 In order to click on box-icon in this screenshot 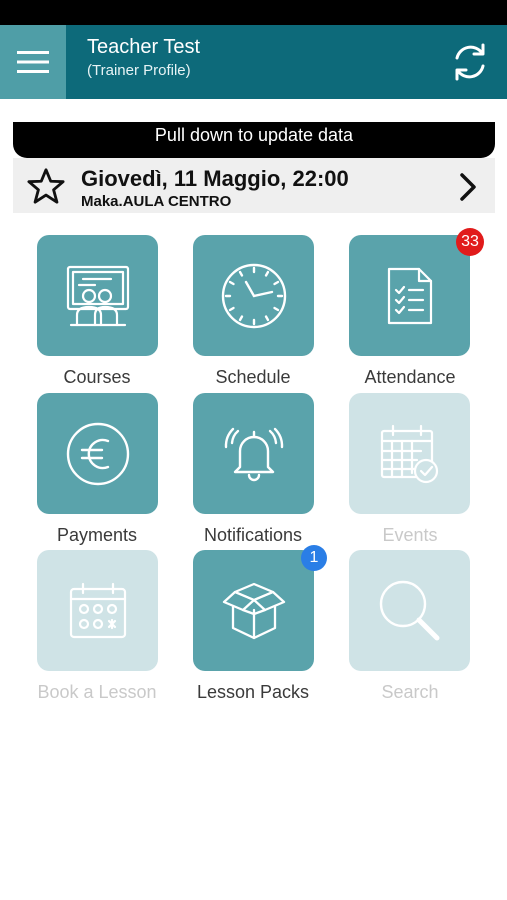, I will do `click(253, 610)`.